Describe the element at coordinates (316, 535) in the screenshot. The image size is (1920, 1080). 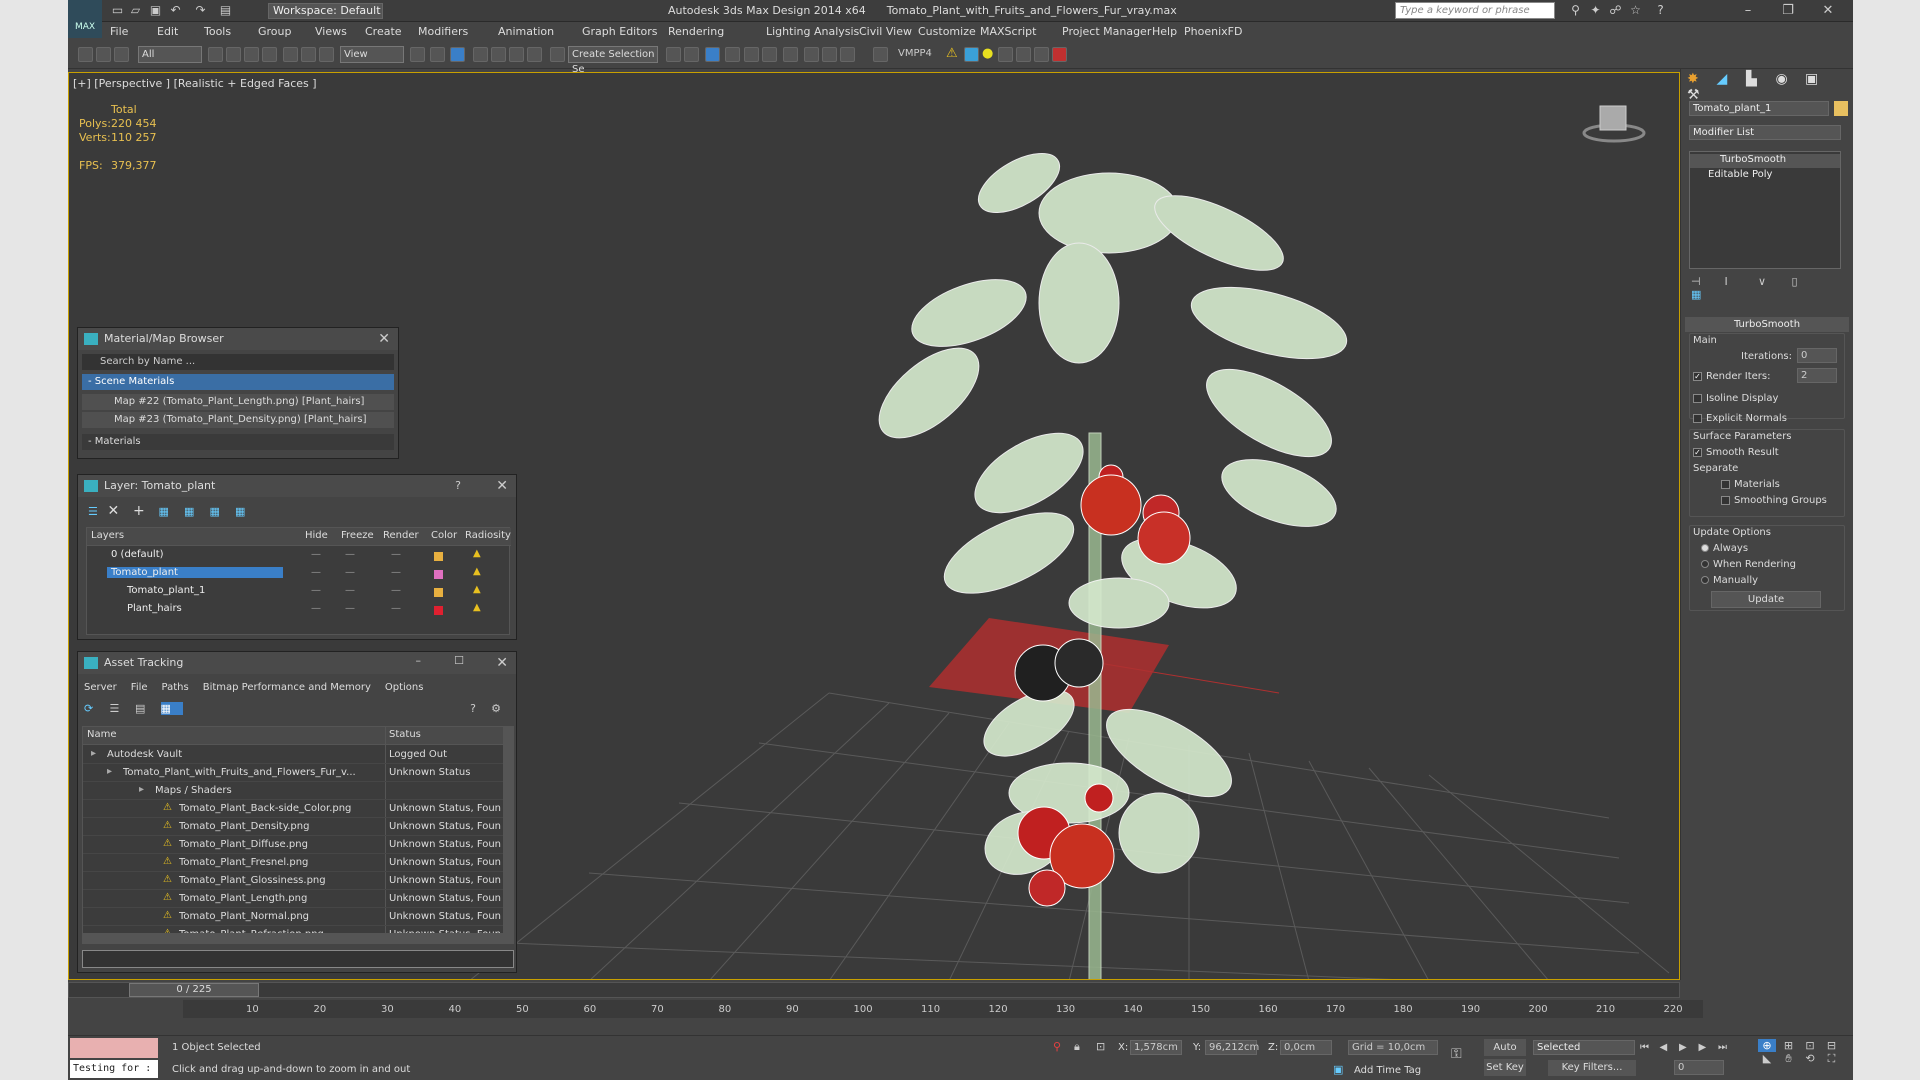
I see `layer-column-hide: Hide` at that location.